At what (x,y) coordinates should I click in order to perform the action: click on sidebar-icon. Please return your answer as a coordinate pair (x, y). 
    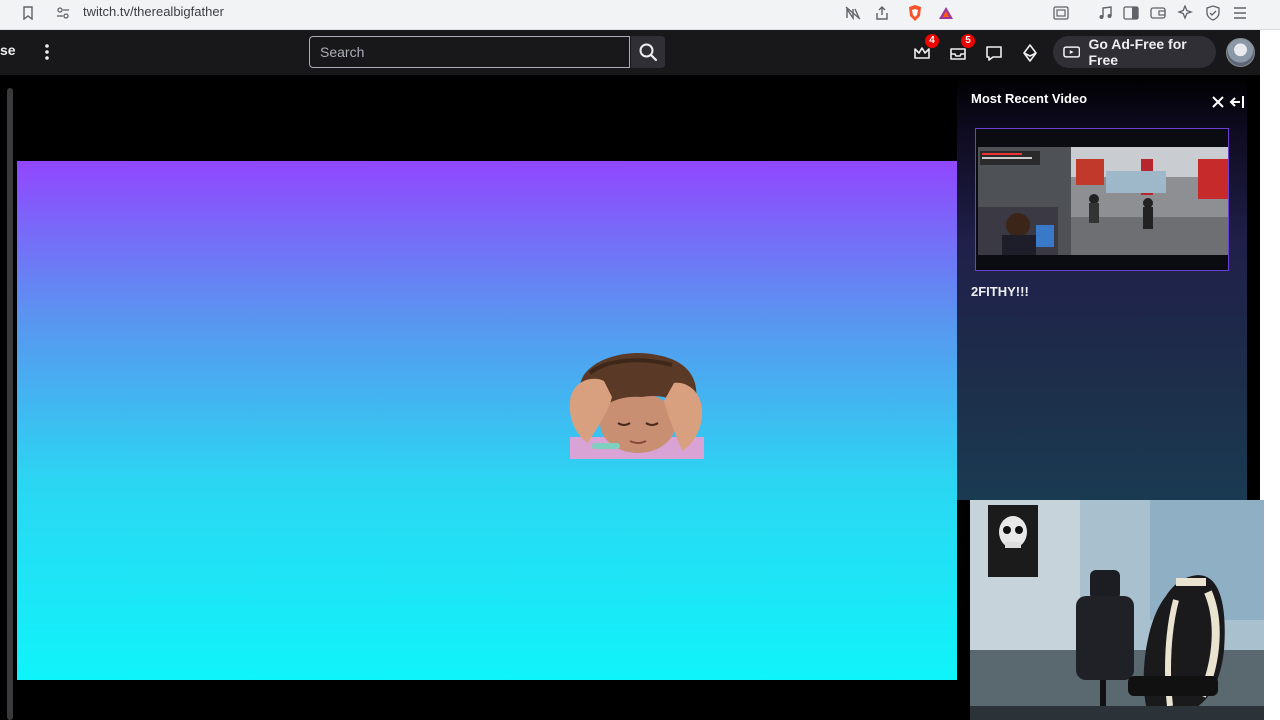
    Looking at the image, I should click on (1061, 13).